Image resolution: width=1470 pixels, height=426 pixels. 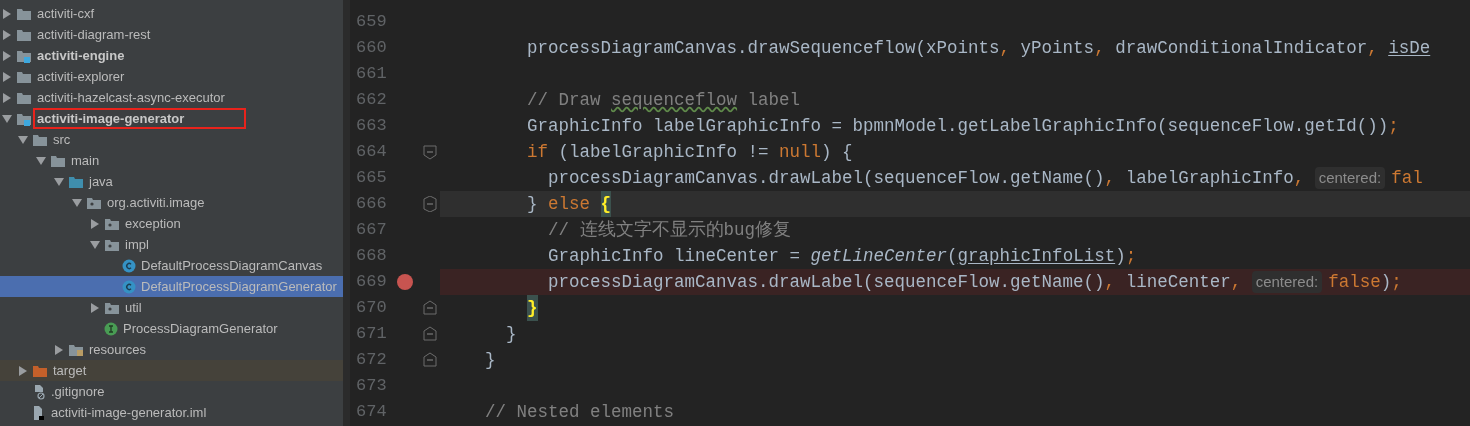 What do you see at coordinates (532, 308) in the screenshot?
I see `matched-brace: }` at bounding box center [532, 308].